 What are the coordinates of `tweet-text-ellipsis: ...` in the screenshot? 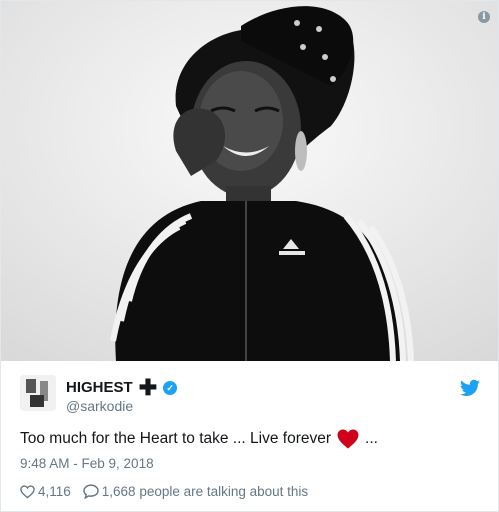 It's located at (371, 438).